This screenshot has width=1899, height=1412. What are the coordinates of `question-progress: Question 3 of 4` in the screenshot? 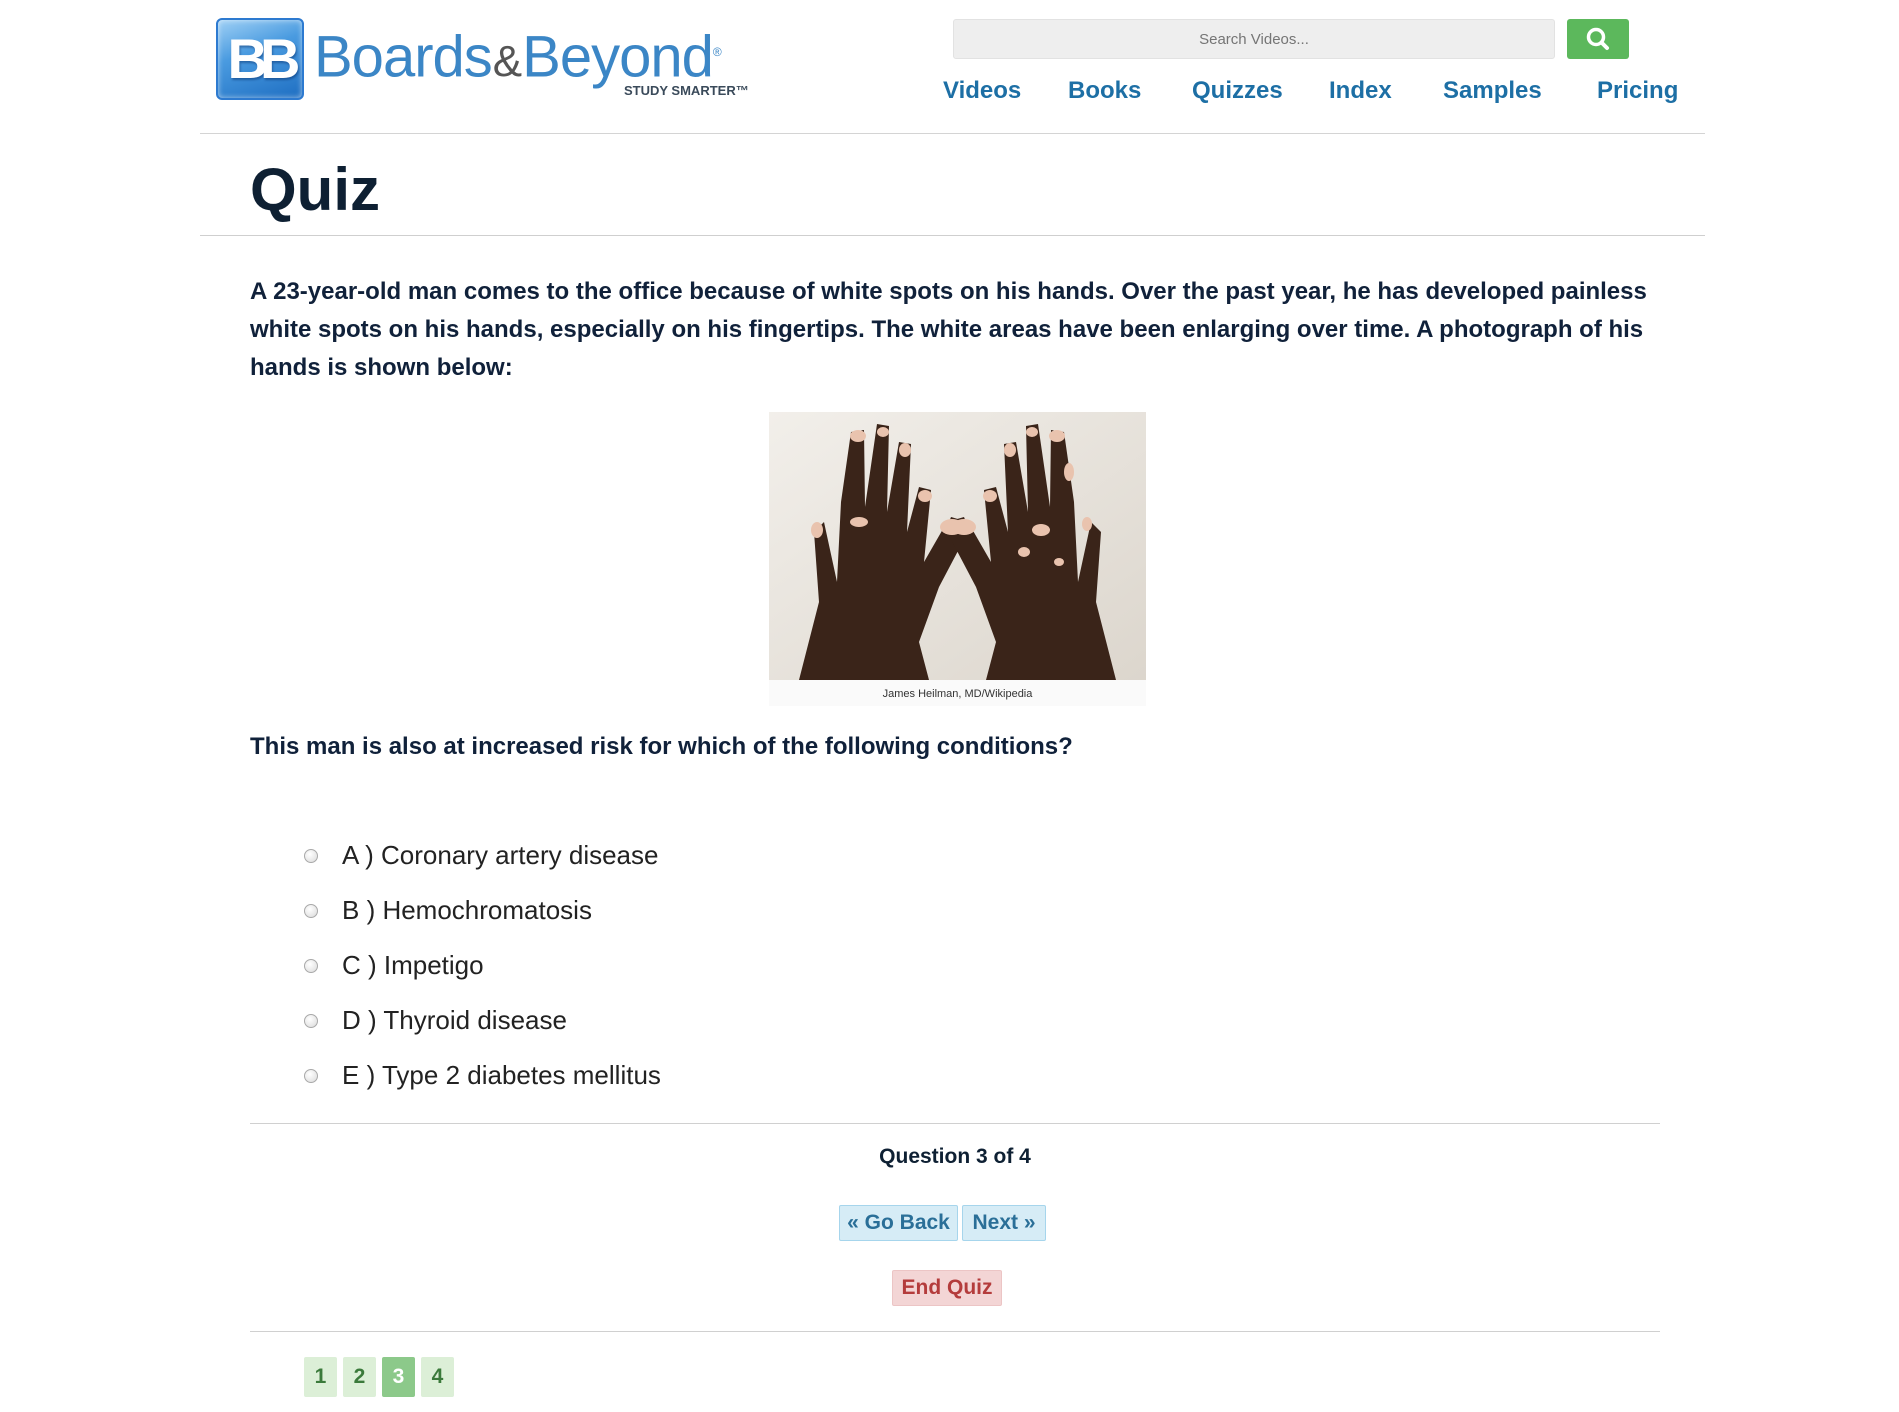 It's located at (955, 1156).